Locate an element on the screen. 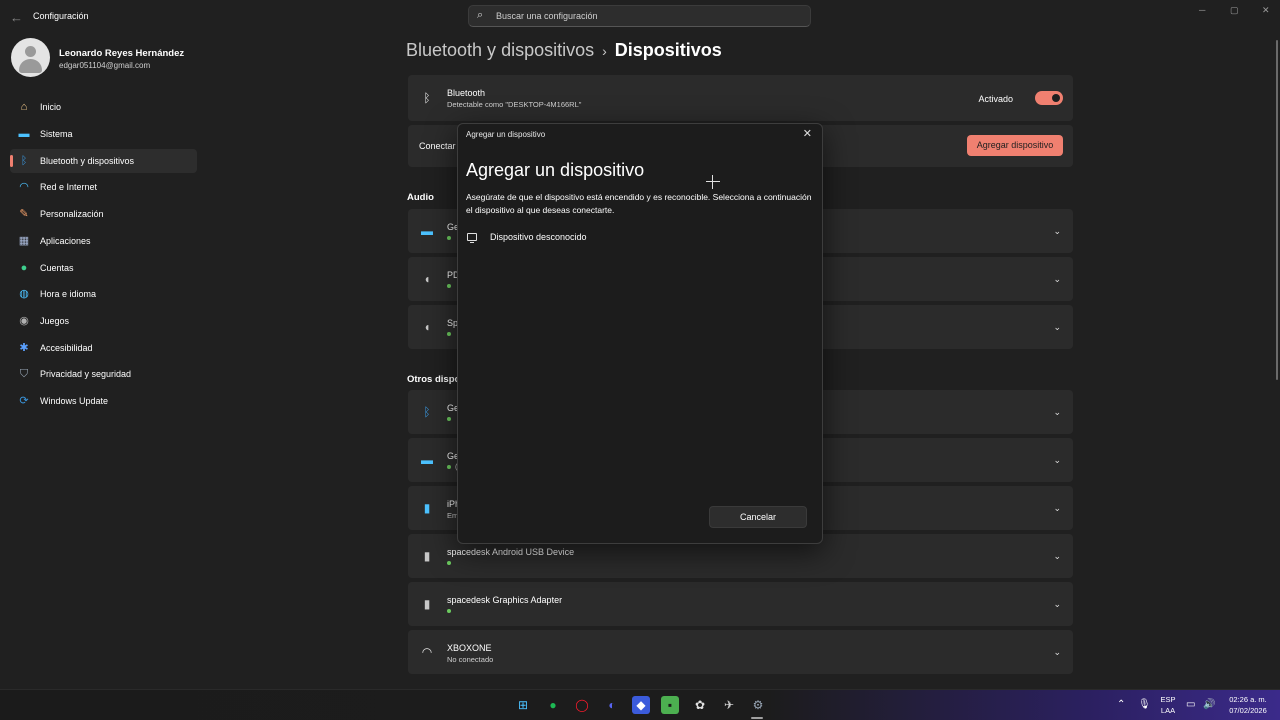  minimize-button: ─ is located at coordinates (1202, 10).